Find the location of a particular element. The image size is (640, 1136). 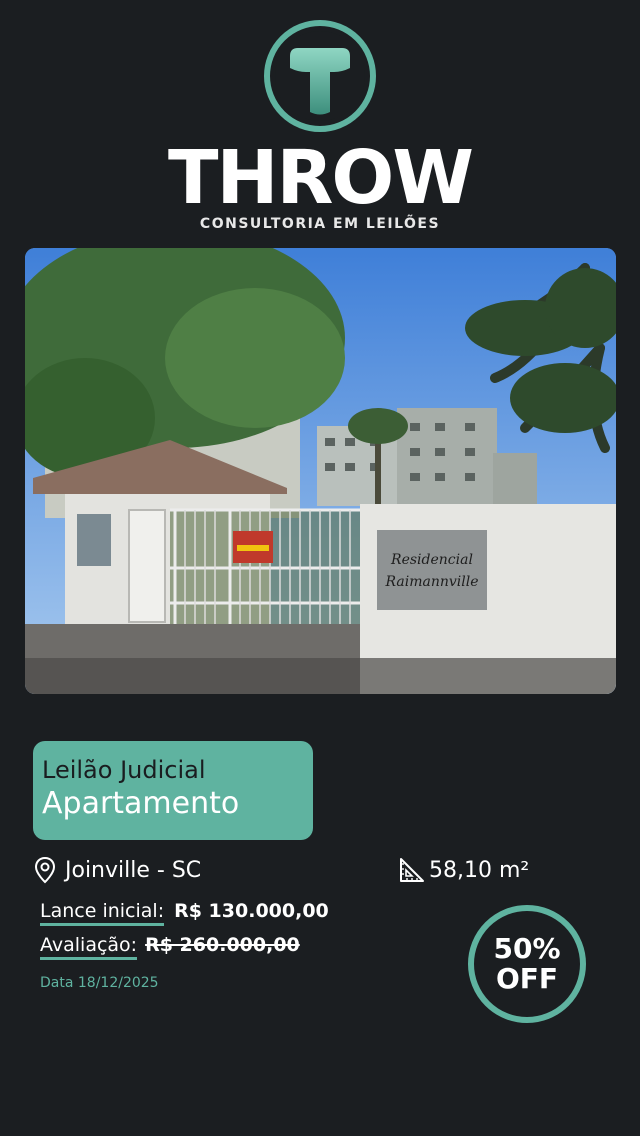

sign-line2: Raimannville is located at coordinates (432, 582).